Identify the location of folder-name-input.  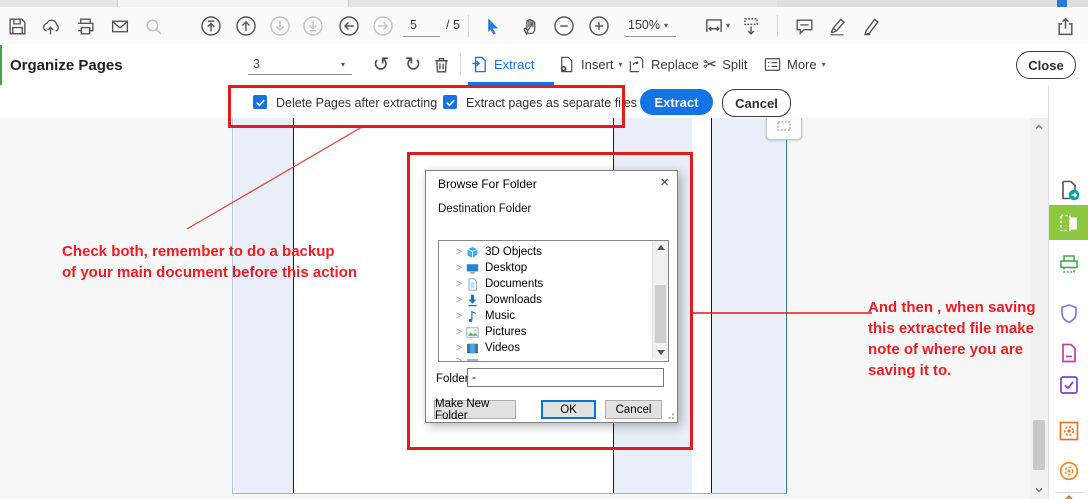
(565, 377).